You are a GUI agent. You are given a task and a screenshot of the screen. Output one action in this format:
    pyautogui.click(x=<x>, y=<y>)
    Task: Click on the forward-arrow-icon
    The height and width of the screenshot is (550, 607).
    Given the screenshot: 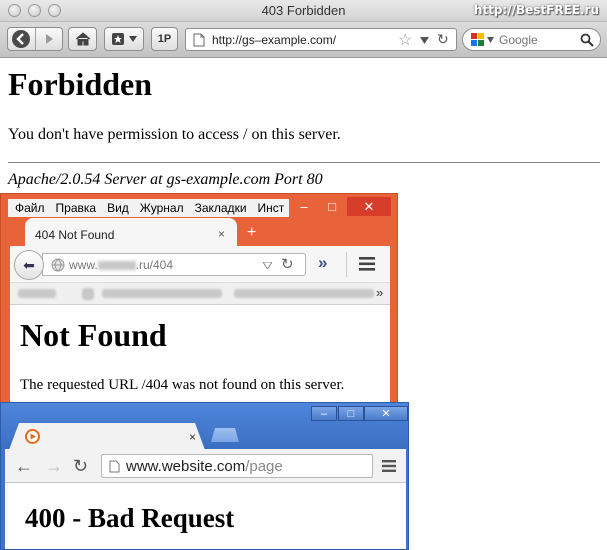 What is the action you would take?
    pyautogui.click(x=49, y=39)
    